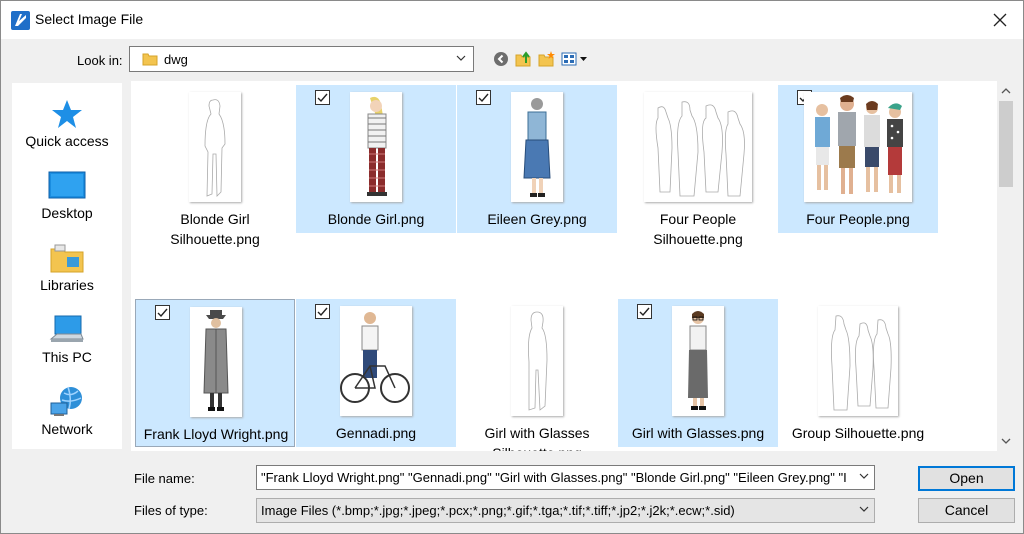 The width and height of the screenshot is (1024, 534). Describe the element at coordinates (67, 185) in the screenshot. I see `desktop-icon` at that location.